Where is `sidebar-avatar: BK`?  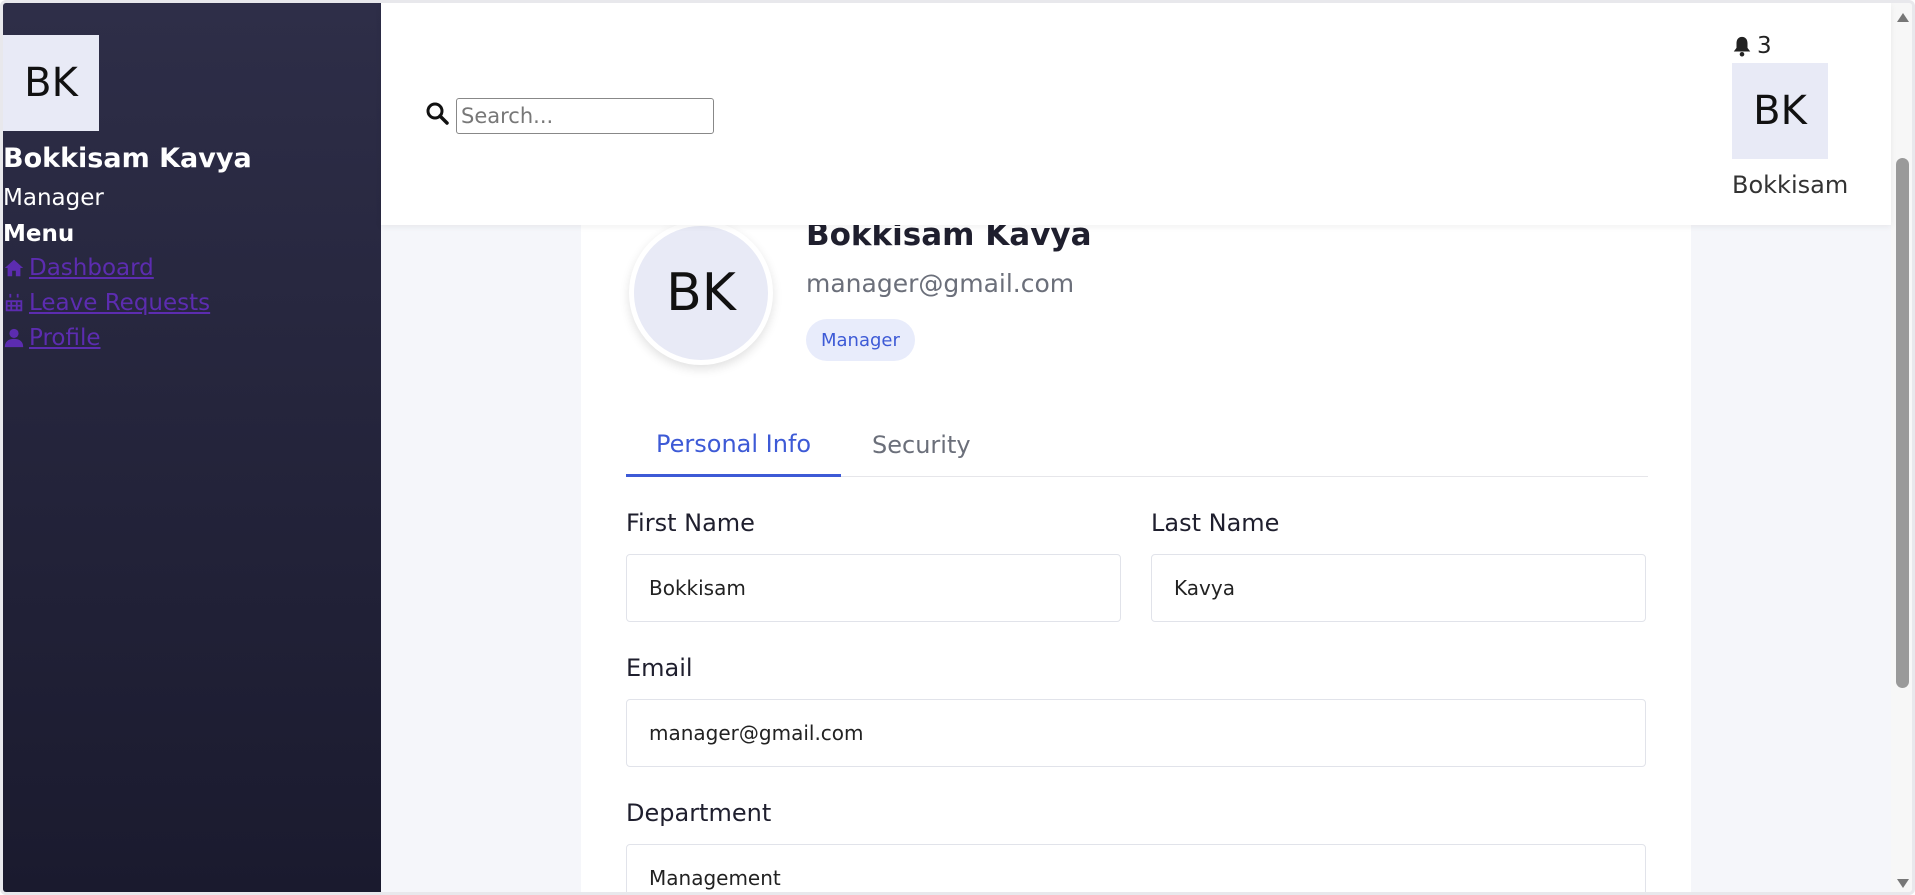 sidebar-avatar: BK is located at coordinates (51, 83).